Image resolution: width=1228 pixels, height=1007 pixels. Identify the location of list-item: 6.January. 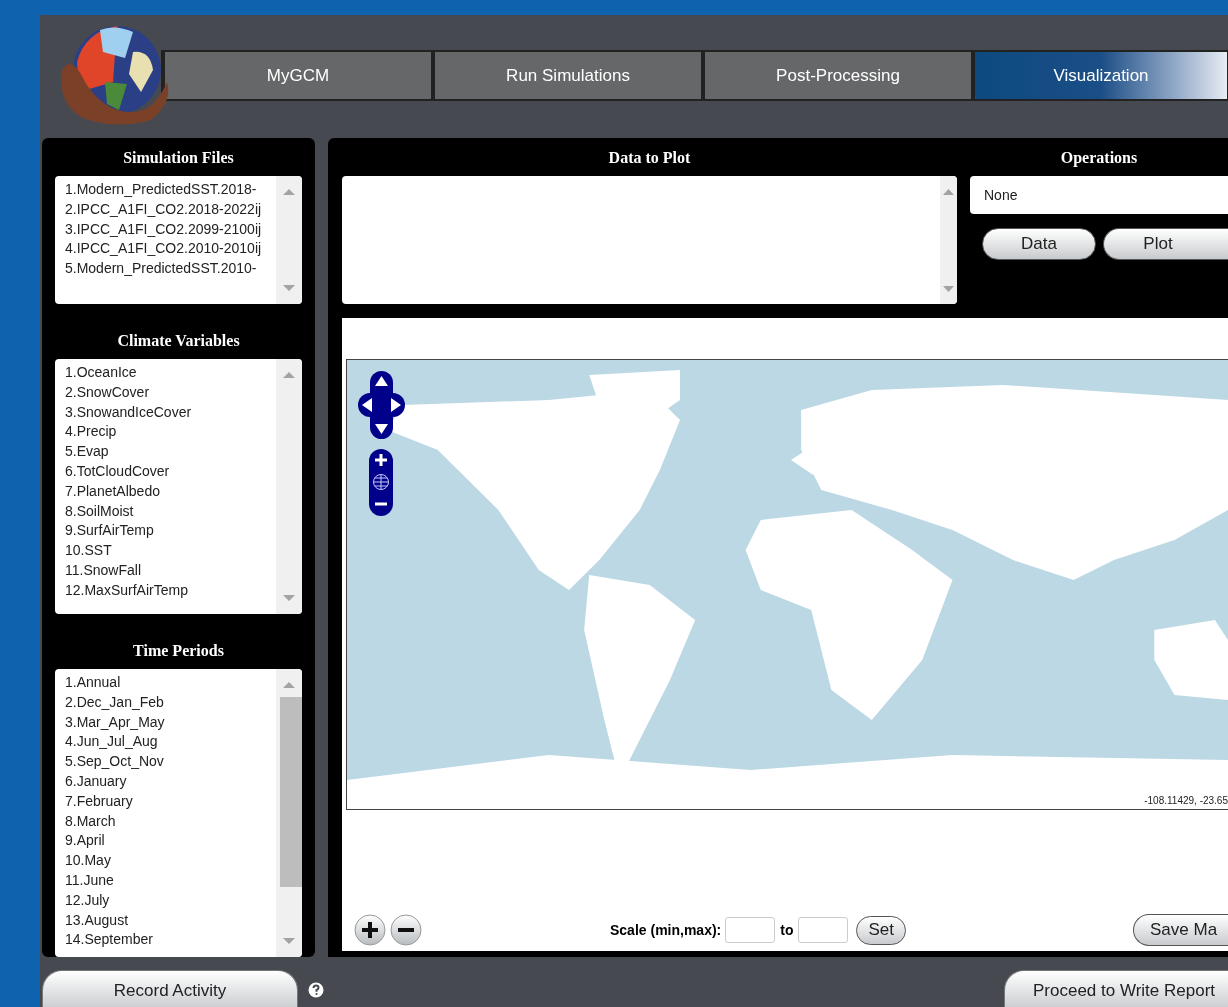
(170, 782).